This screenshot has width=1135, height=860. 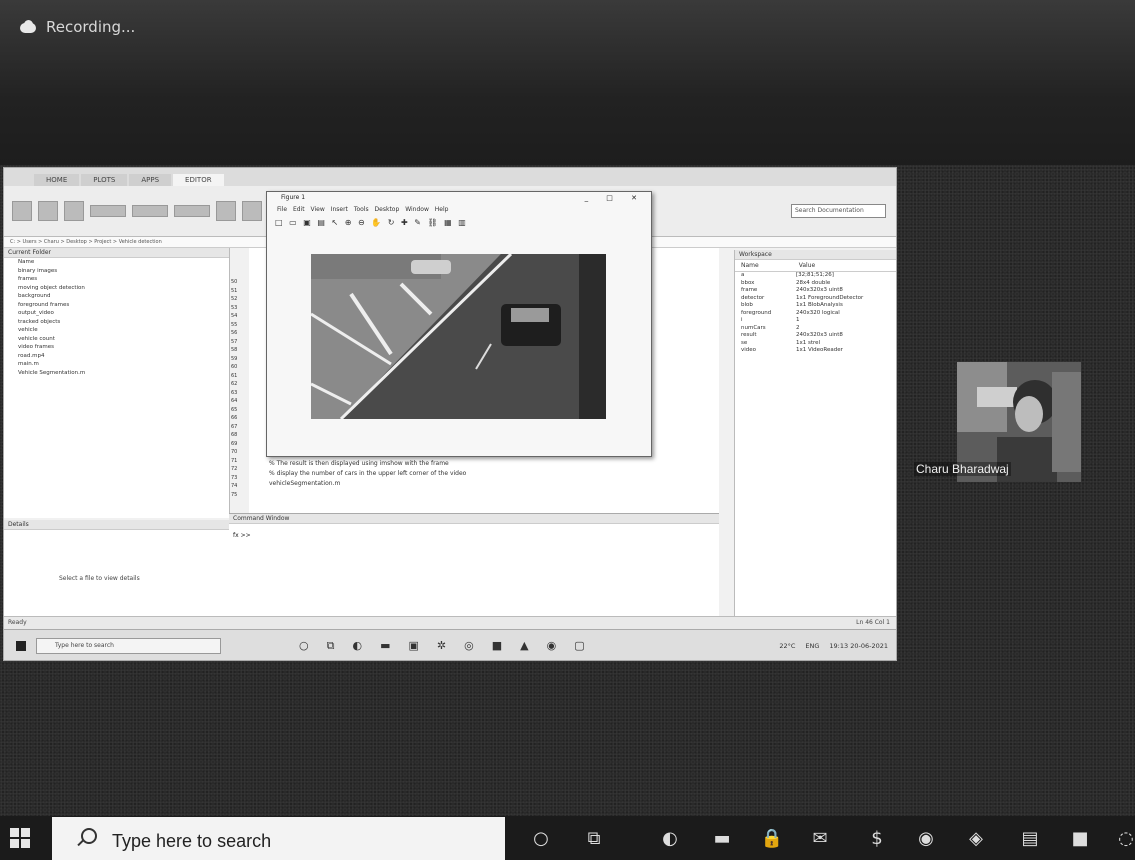 I want to click on line-number: 59, so click(x=234, y=358).